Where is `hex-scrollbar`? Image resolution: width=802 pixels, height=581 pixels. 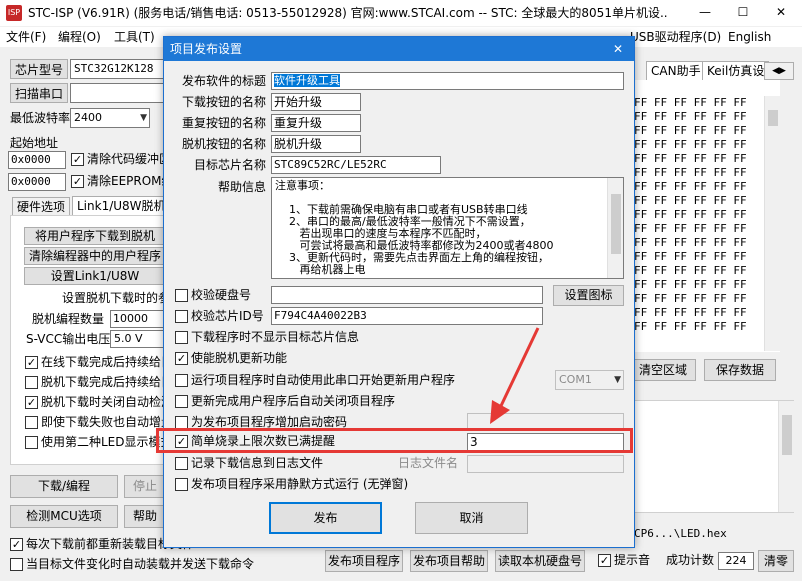
hex-scrollbar is located at coordinates (772, 223).